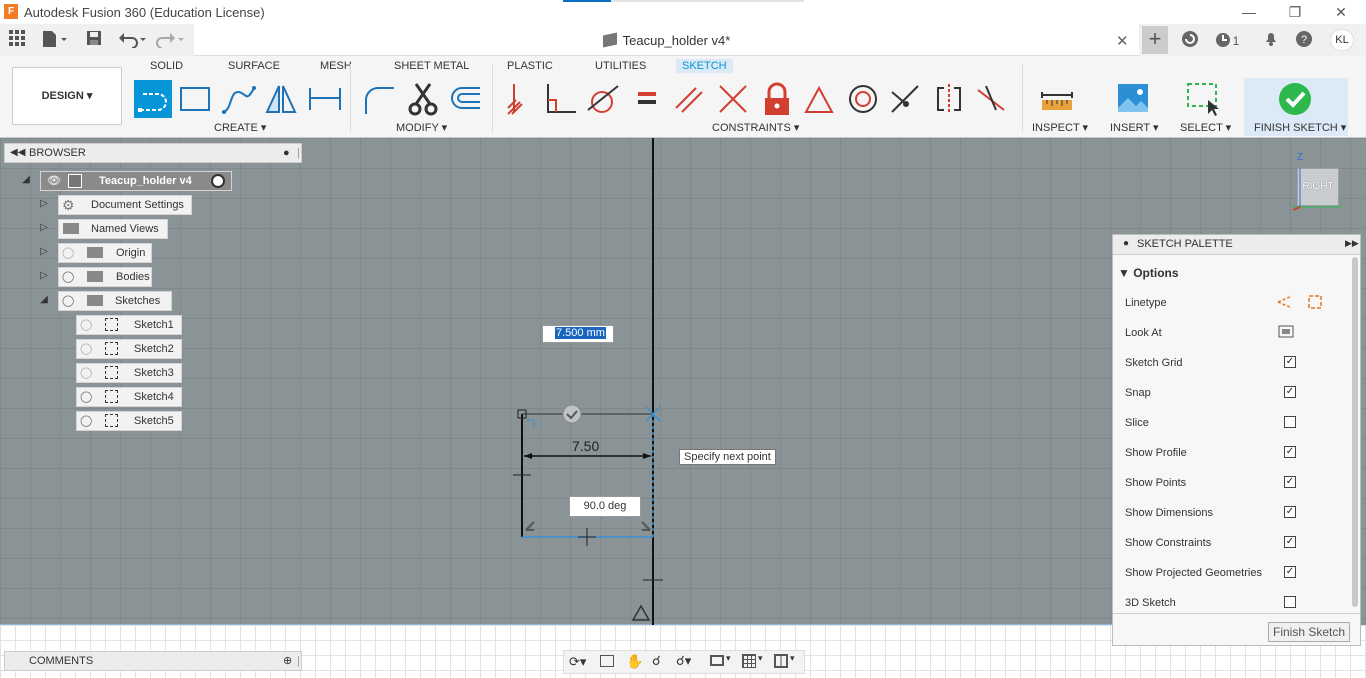 Image resolution: width=1366 pixels, height=678 pixels. What do you see at coordinates (1290, 512) in the screenshot?
I see `show-dimensions-checkbox: ✓` at bounding box center [1290, 512].